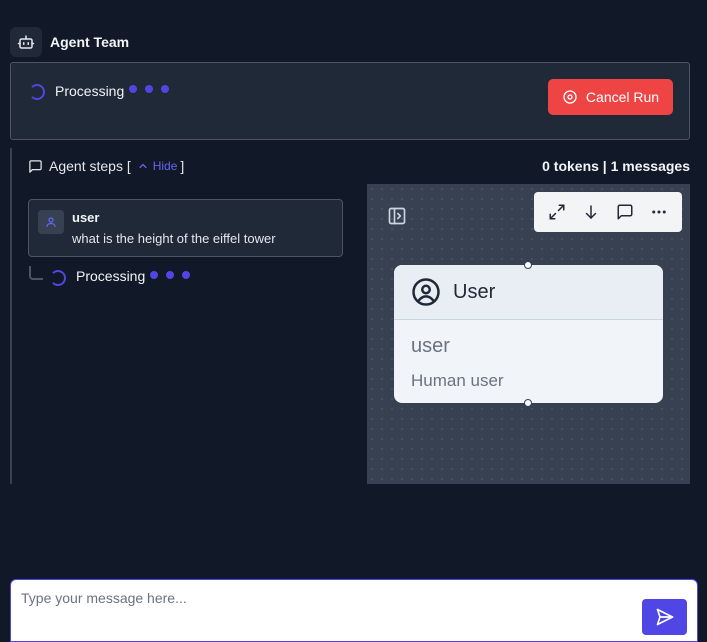 This screenshot has width=707, height=642. Describe the element at coordinates (430, 346) in the screenshot. I see `node-name: user` at that location.